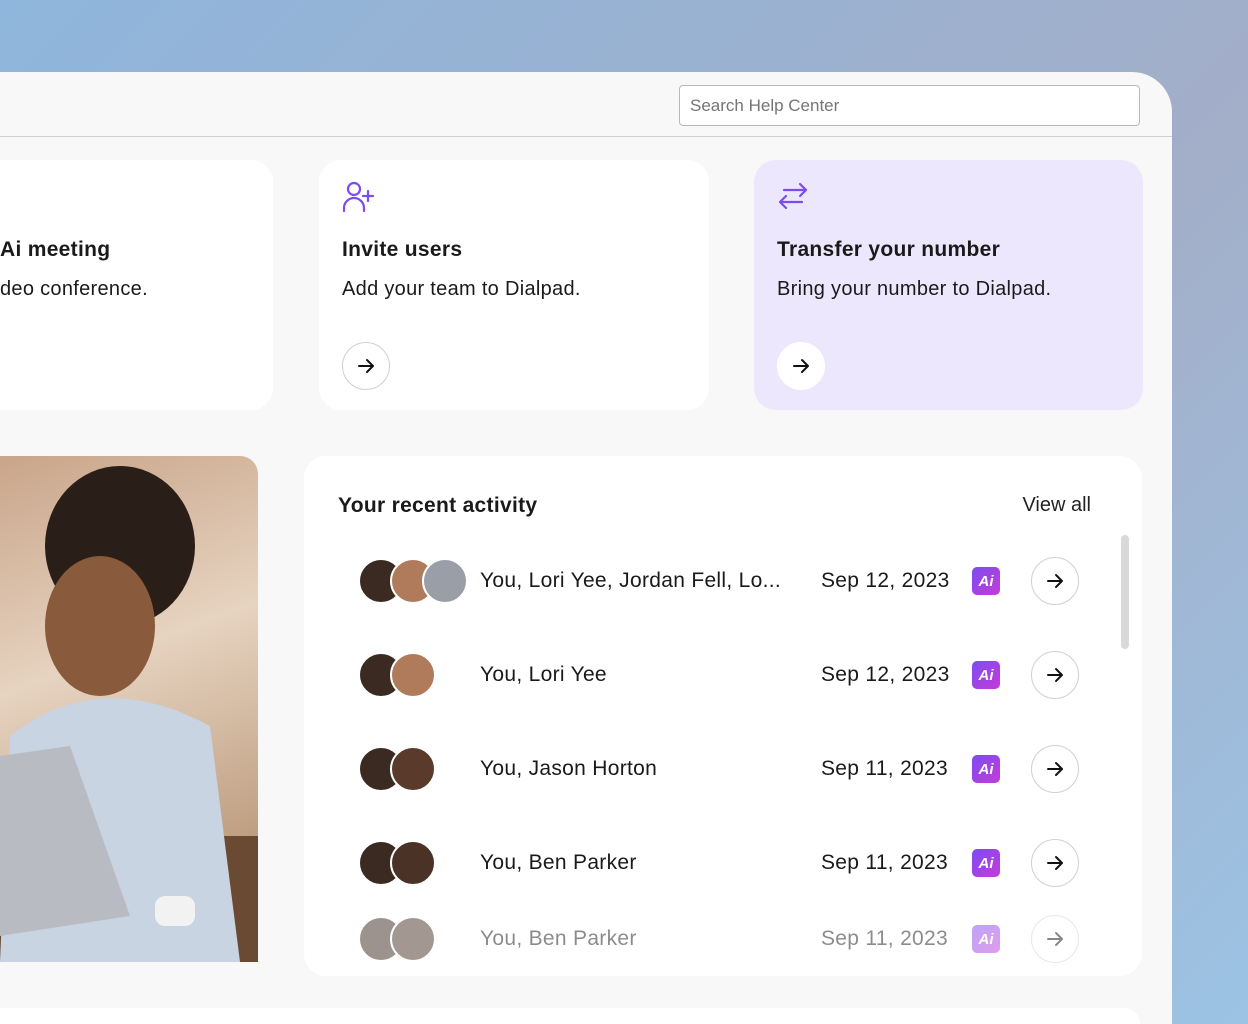  I want to click on card-title: Transfer your number, so click(889, 249).